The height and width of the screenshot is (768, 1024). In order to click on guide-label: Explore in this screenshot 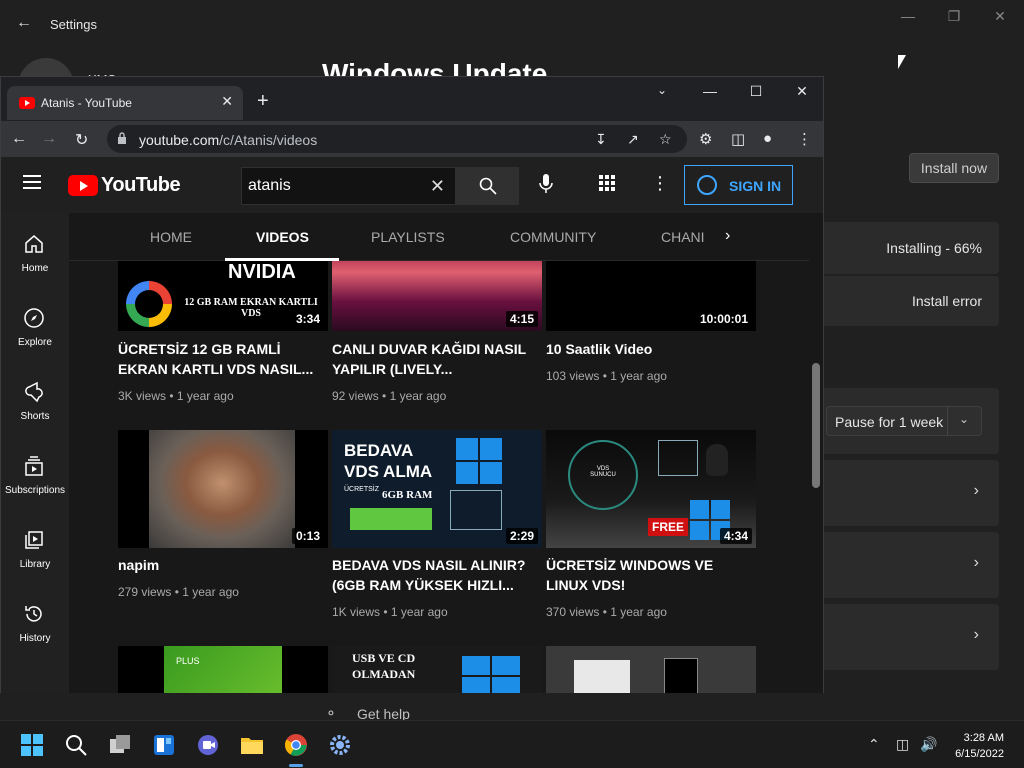, I will do `click(35, 342)`.